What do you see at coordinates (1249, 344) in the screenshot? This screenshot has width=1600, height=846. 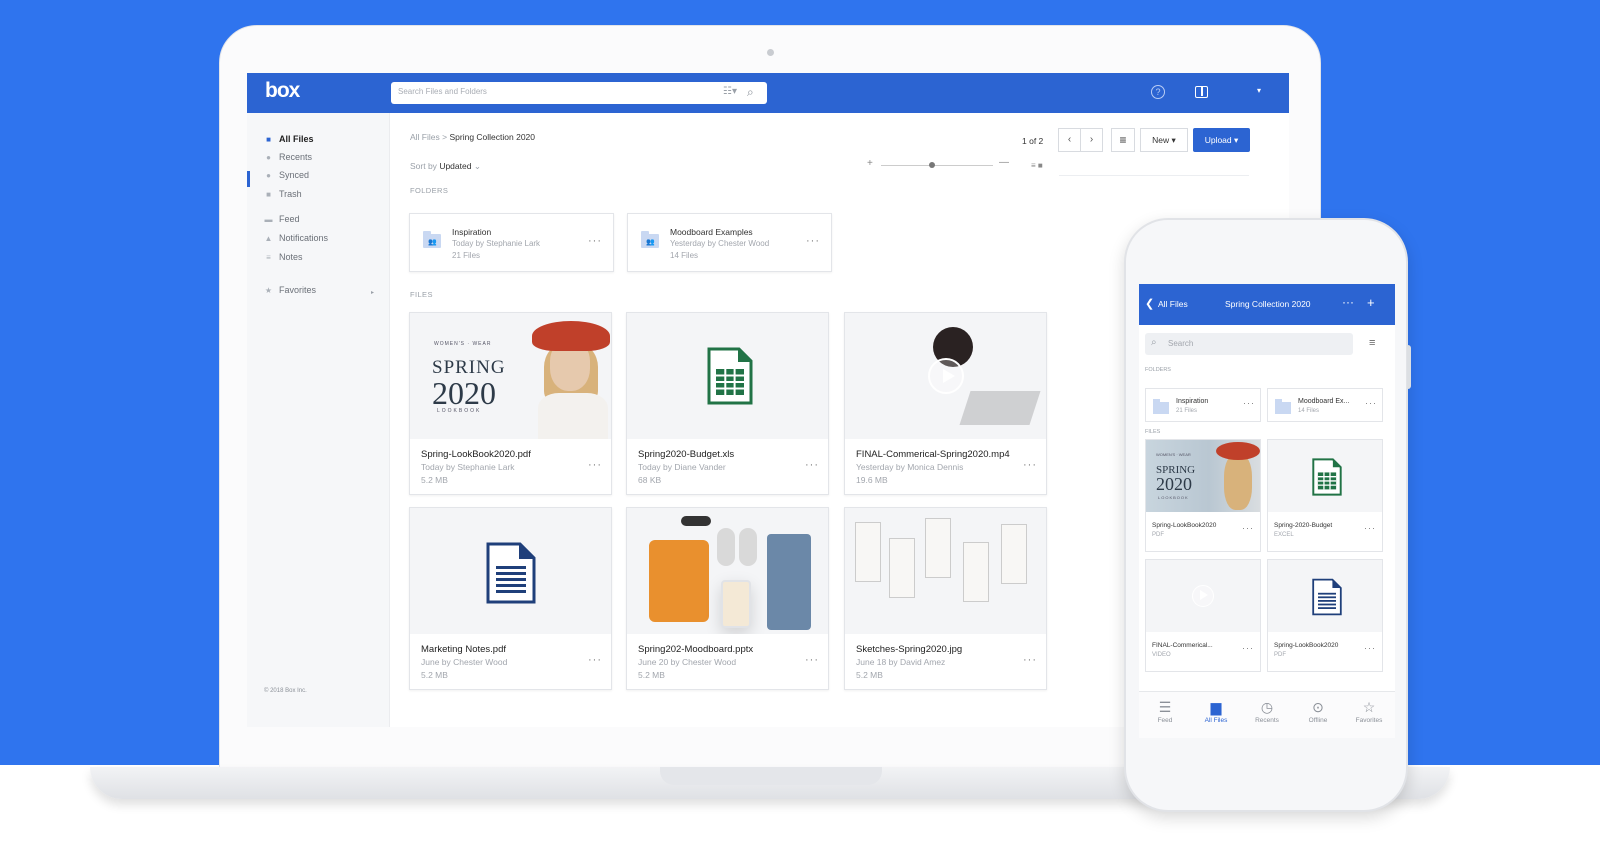 I see `mobile-search-input: ⌕ Search` at bounding box center [1249, 344].